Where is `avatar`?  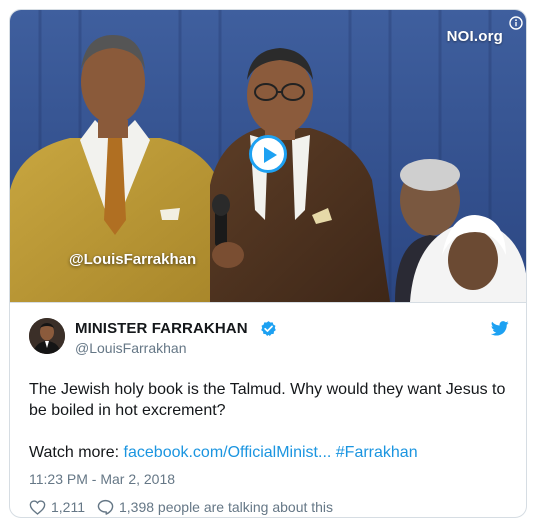
avatar is located at coordinates (47, 336).